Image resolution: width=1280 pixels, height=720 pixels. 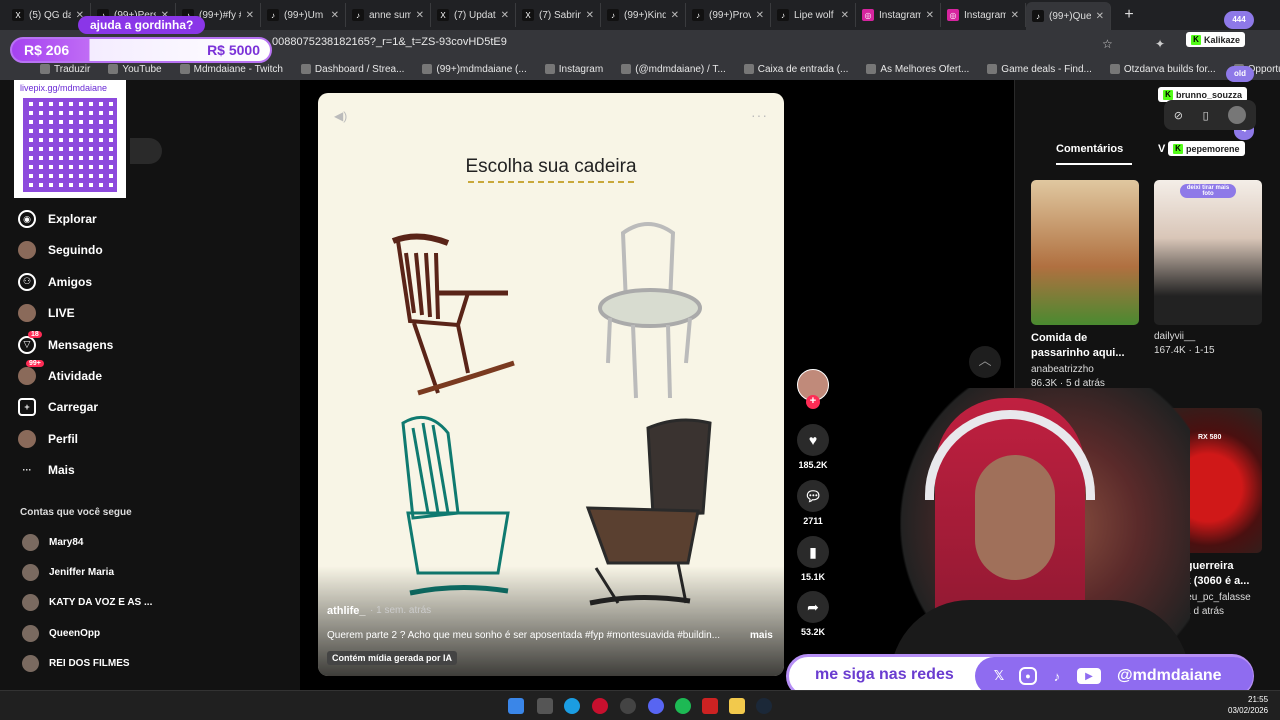 What do you see at coordinates (573, 69) in the screenshot?
I see `bookmark-item: Instagram` at bounding box center [573, 69].